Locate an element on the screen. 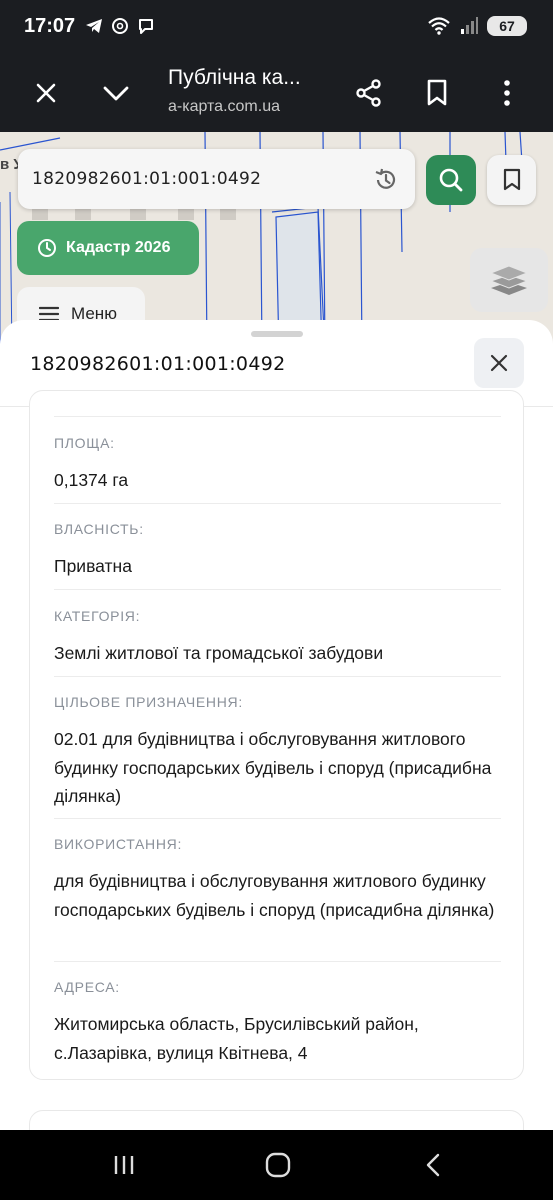 Image resolution: width=553 pixels, height=1200 pixels. share-button is located at coordinates (369, 93).